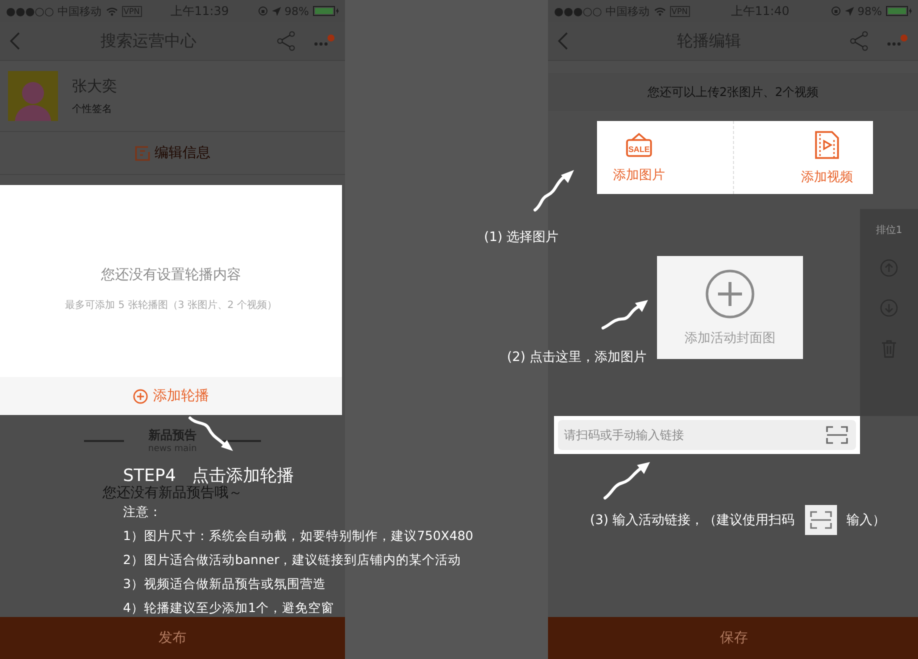  I want to click on notes-title: 注意：, so click(142, 512).